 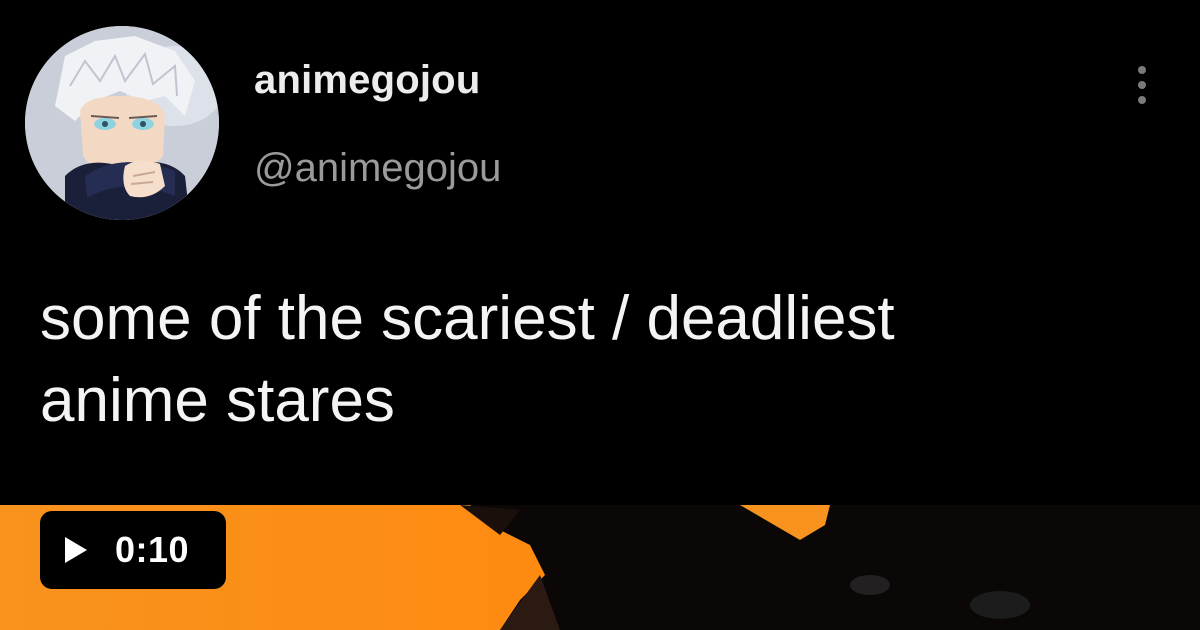 I want to click on user-avatar, so click(x=122, y=123).